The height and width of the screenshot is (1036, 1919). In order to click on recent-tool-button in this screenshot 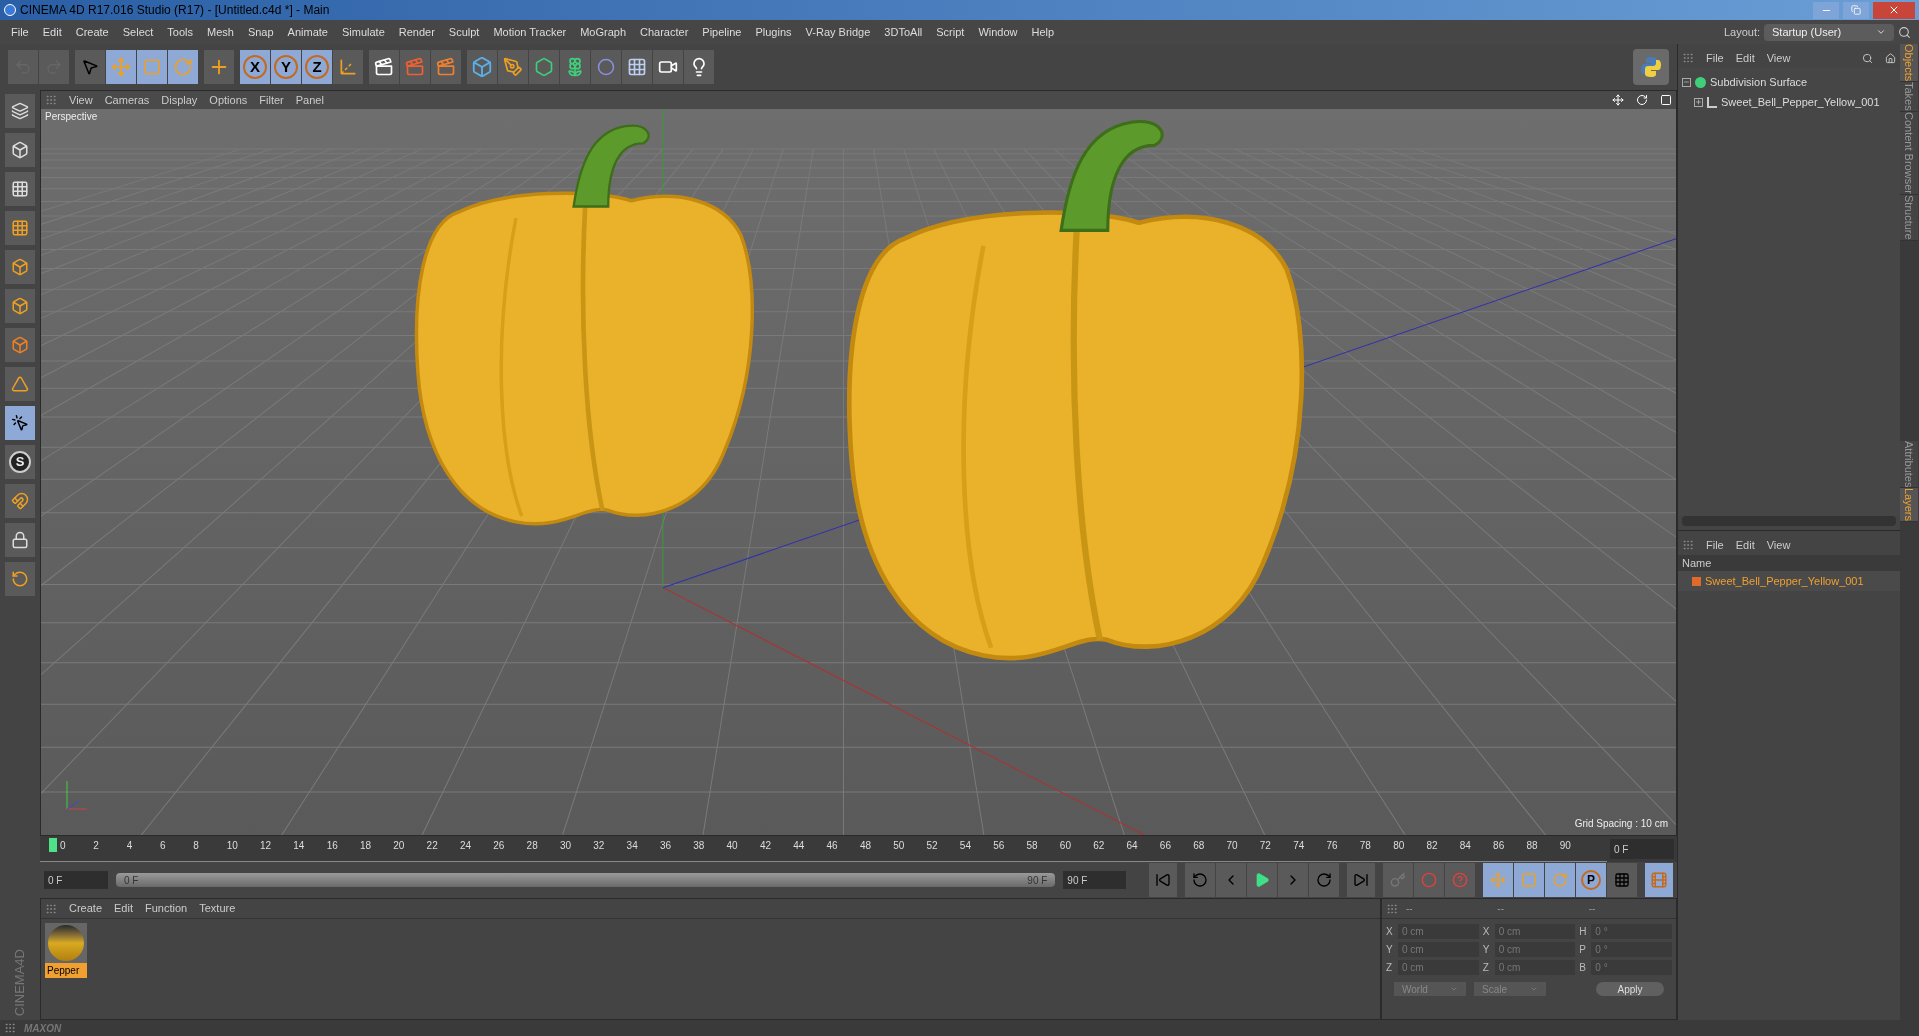, I will do `click(219, 67)`.